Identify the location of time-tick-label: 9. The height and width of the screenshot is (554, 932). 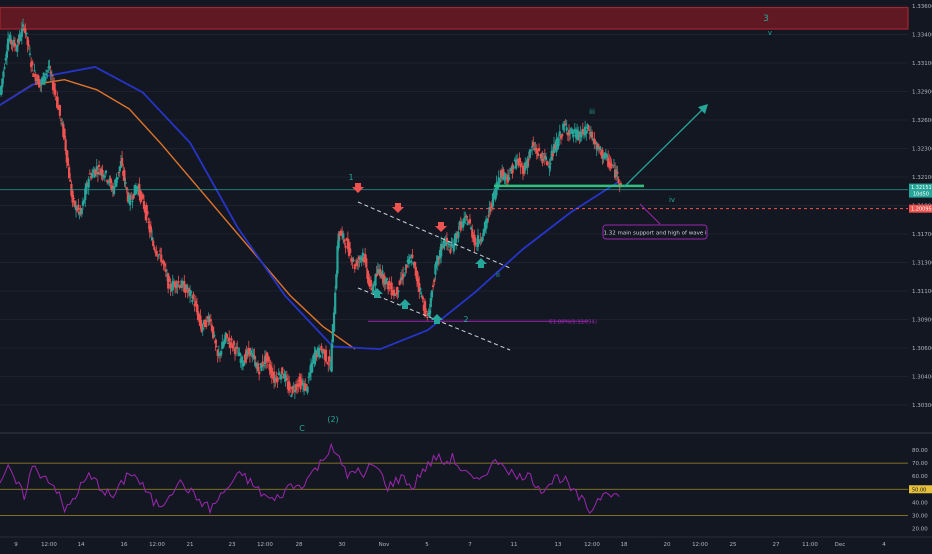
(16, 545).